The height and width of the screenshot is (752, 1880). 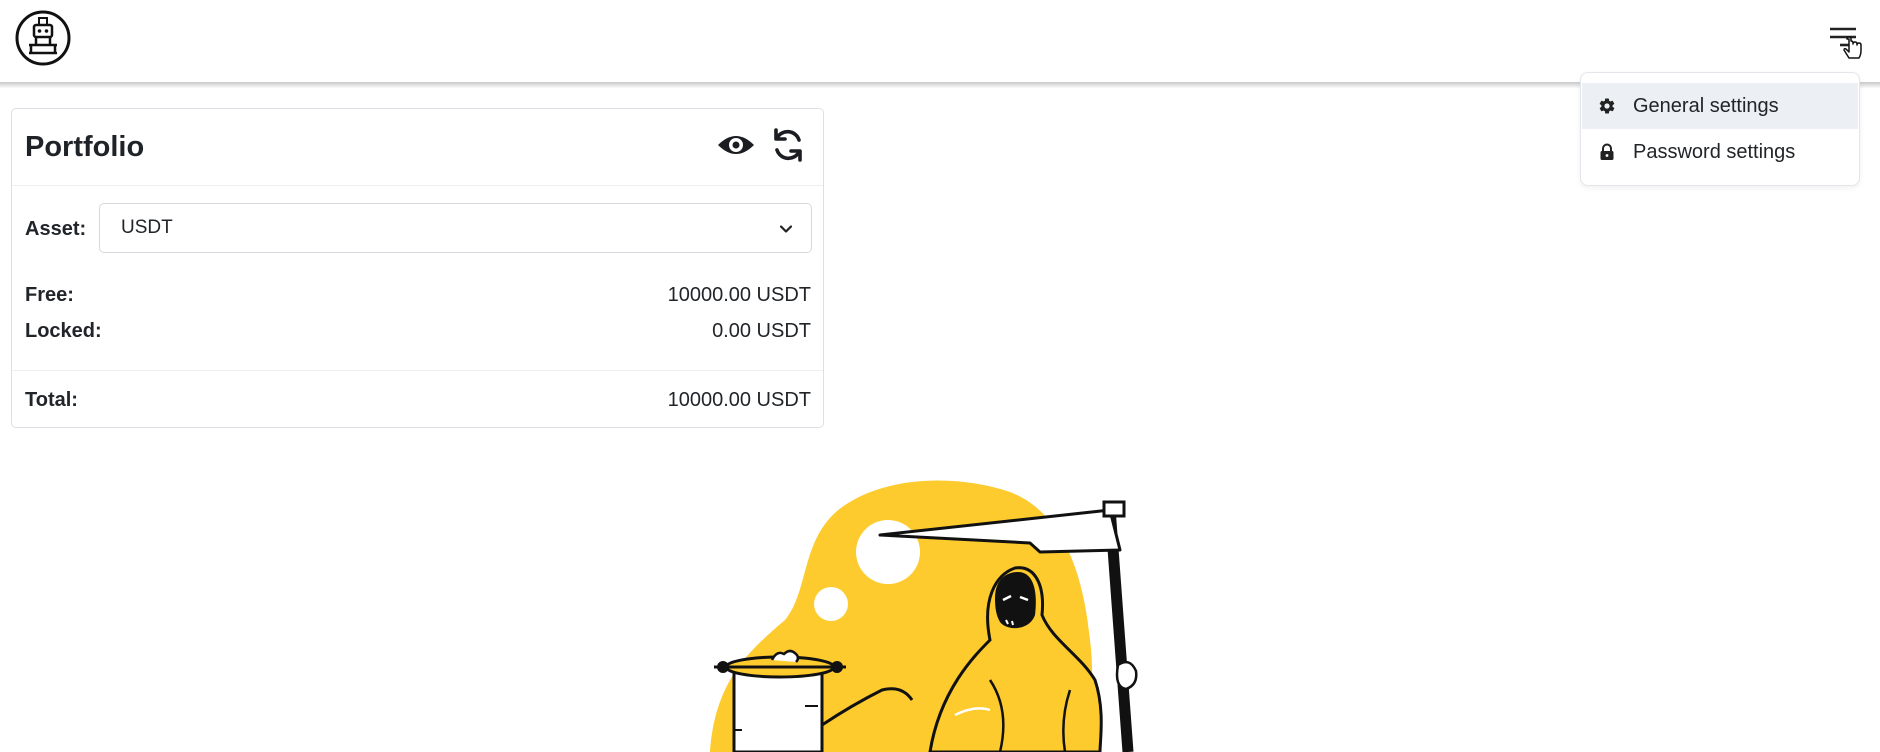 I want to click on total-value: 10000.00 USDT, so click(x=739, y=400).